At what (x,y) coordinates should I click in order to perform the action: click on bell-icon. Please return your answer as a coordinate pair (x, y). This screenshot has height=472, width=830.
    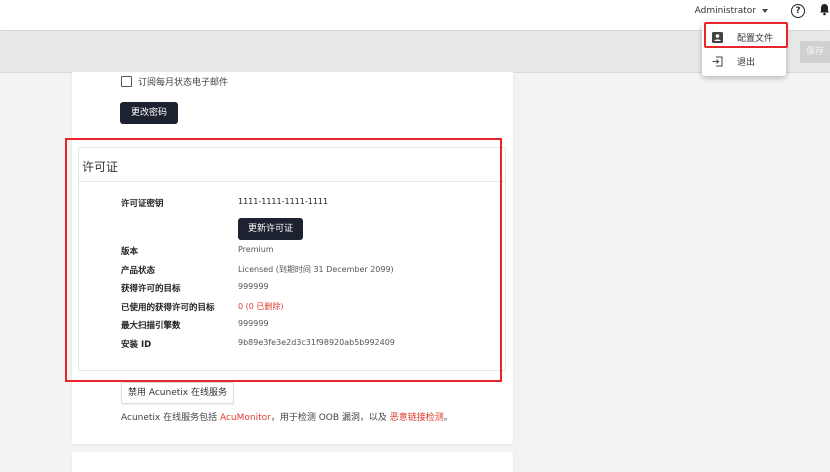
    Looking at the image, I should click on (824, 11).